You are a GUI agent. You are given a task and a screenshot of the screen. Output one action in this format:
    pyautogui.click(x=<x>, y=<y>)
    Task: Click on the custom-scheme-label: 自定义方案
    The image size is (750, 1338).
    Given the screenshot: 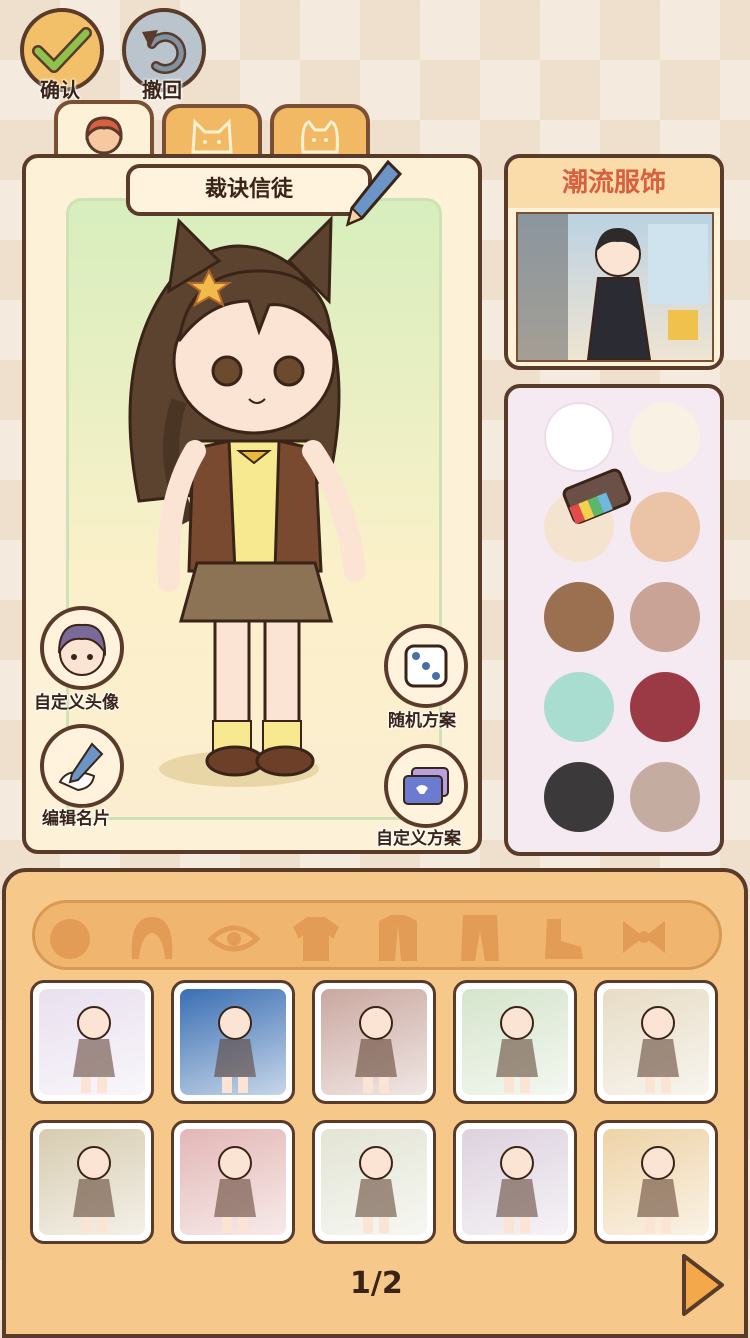 What is the action you would take?
    pyautogui.click(x=418, y=839)
    